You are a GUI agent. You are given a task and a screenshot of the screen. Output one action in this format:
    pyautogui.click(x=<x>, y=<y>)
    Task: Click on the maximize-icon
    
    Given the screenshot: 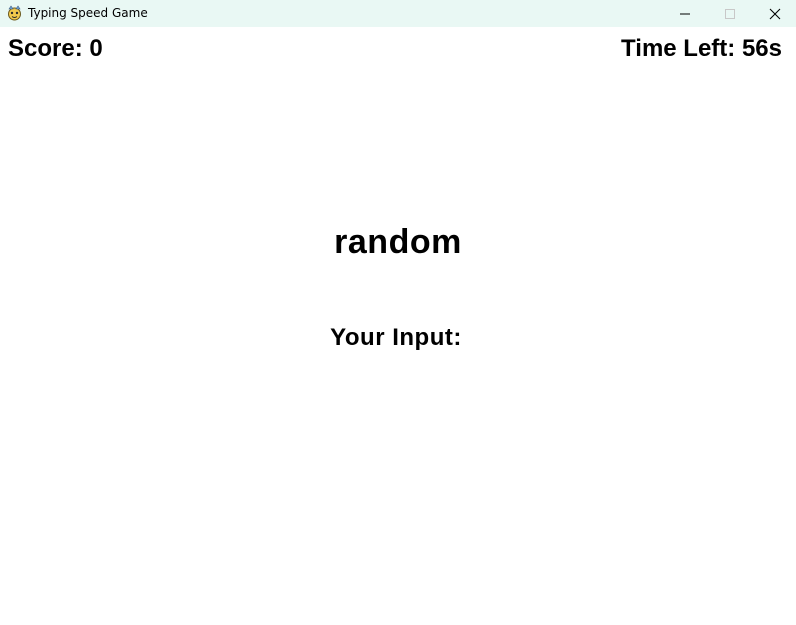 What is the action you would take?
    pyautogui.click(x=729, y=13)
    